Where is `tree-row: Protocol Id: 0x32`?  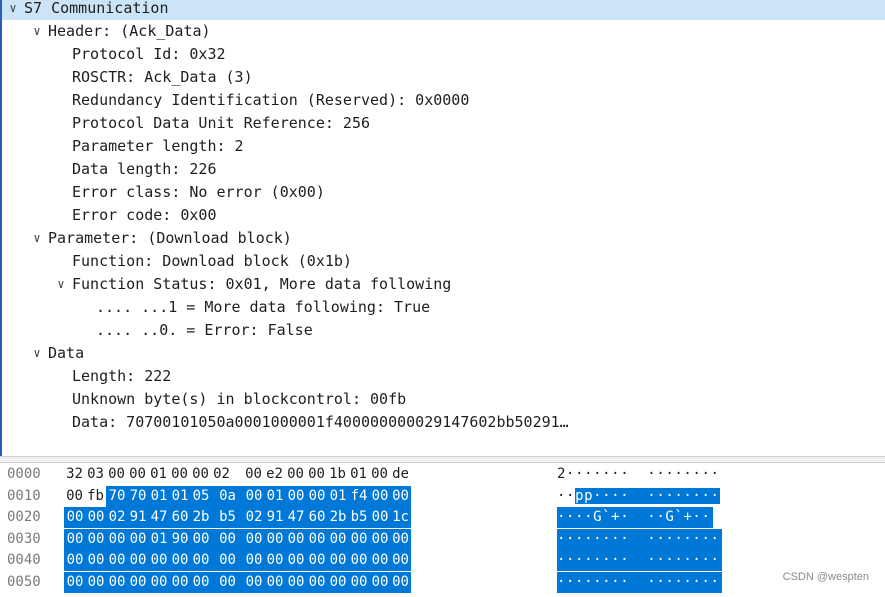 tree-row: Protocol Id: 0x32 is located at coordinates (442, 54).